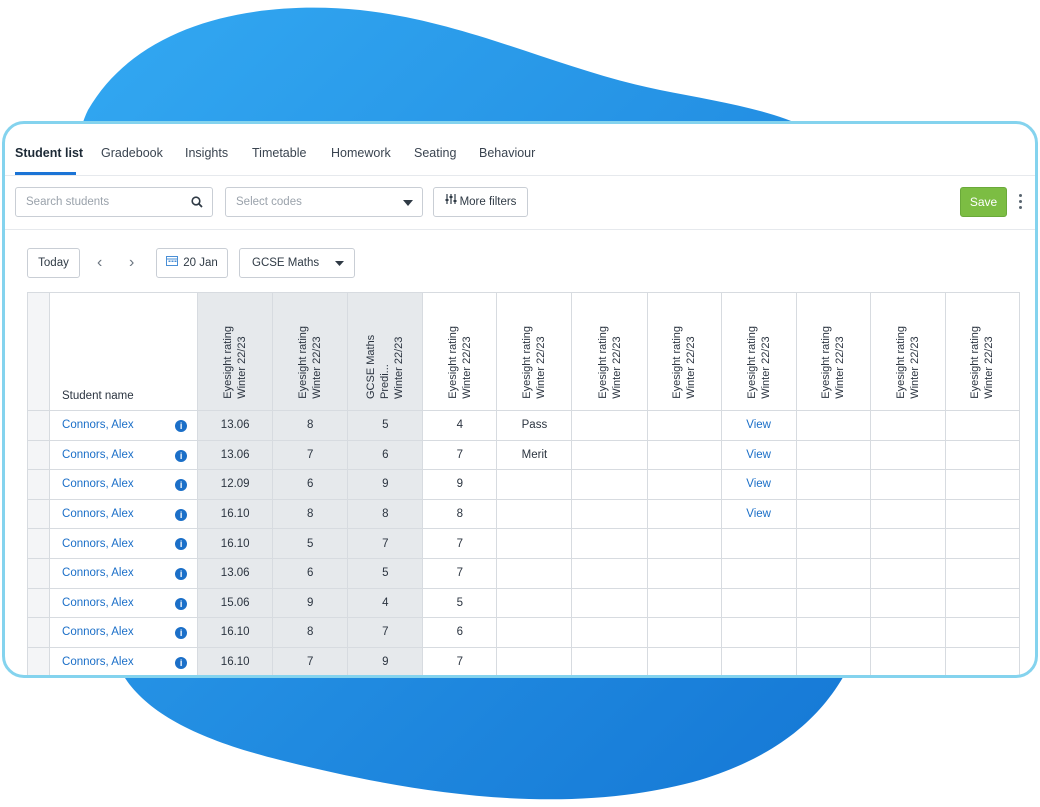 The image size is (1040, 807). Describe the element at coordinates (983, 202) in the screenshot. I see `save-button: Save` at that location.